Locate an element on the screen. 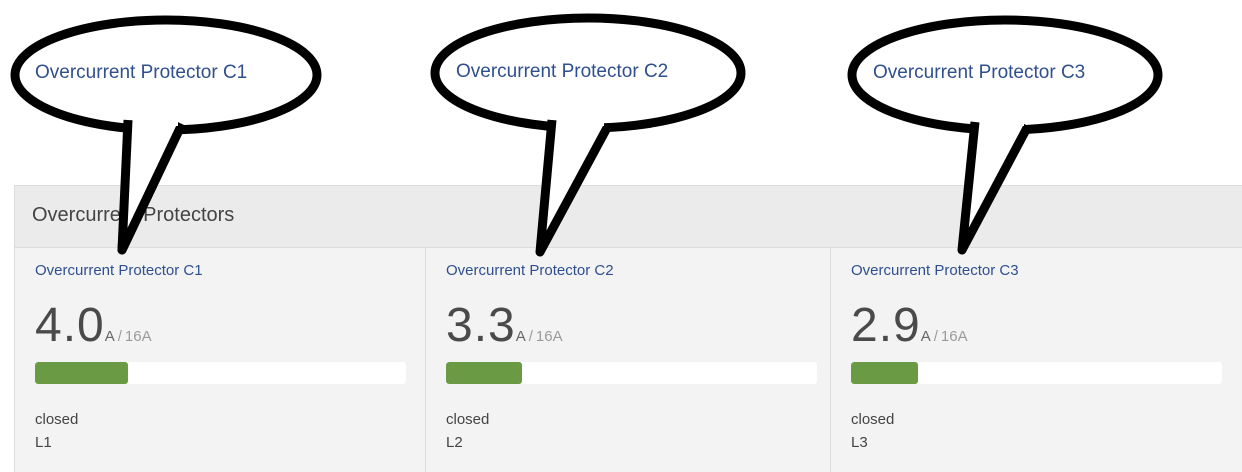  current-unit-c2: A is located at coordinates (520, 336).